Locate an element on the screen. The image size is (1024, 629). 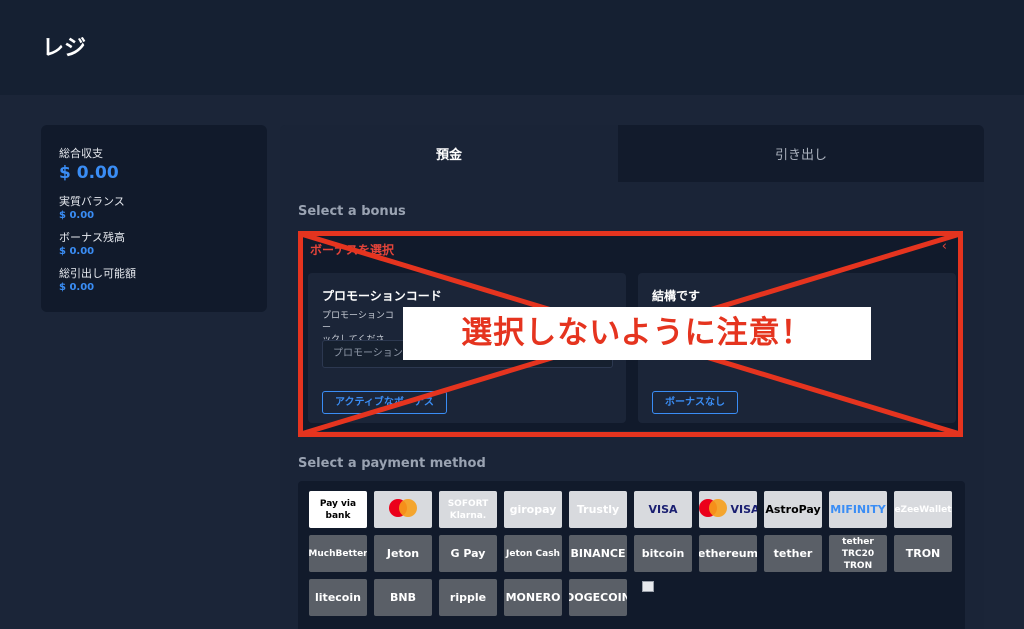
payment-method-jeton-cash: Jeton Cash is located at coordinates (533, 553).